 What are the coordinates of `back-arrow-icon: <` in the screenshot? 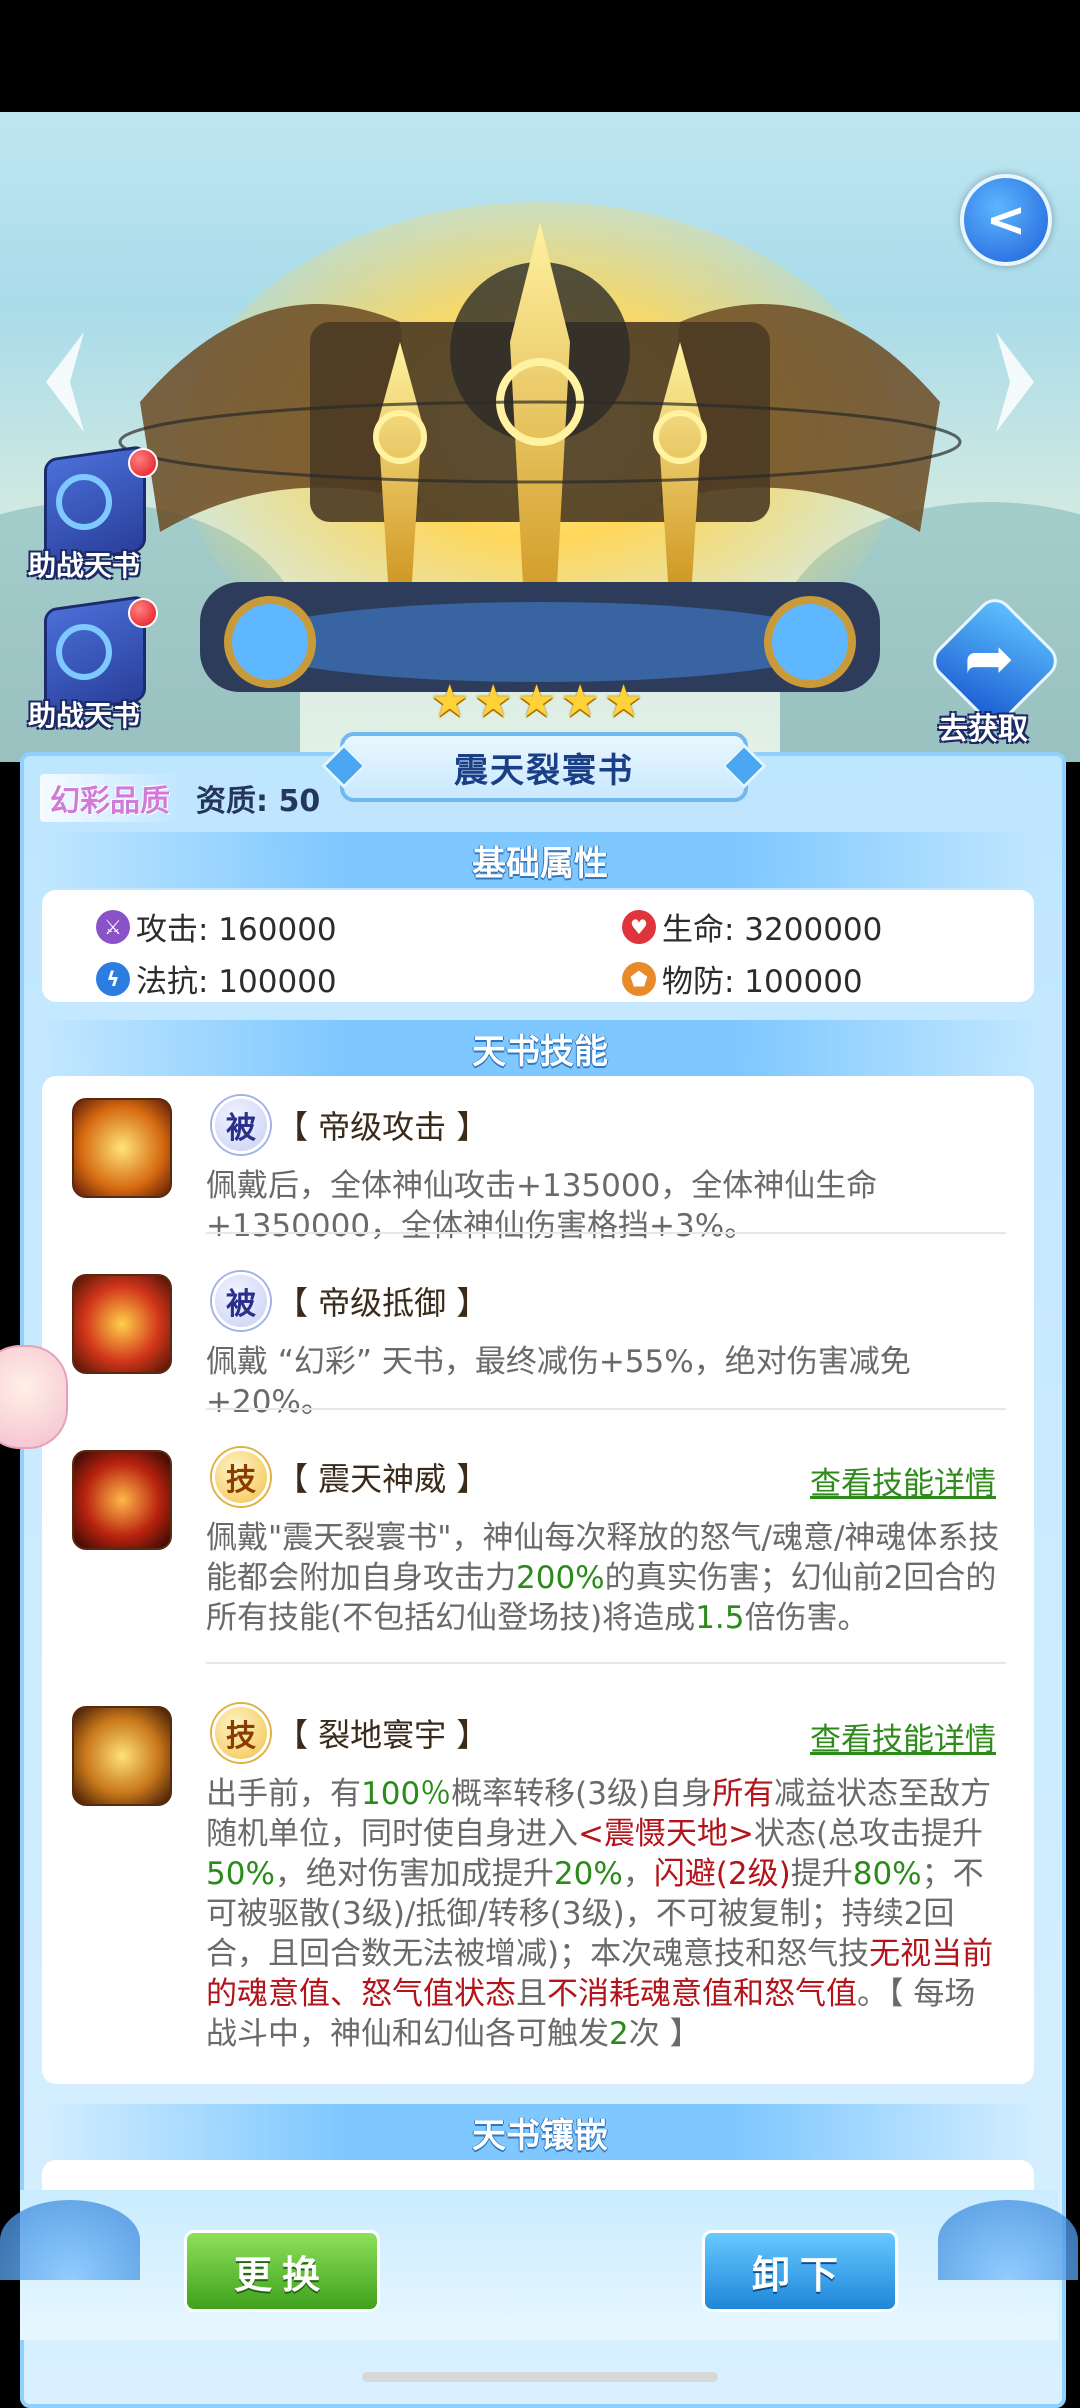 It's located at (1006, 220).